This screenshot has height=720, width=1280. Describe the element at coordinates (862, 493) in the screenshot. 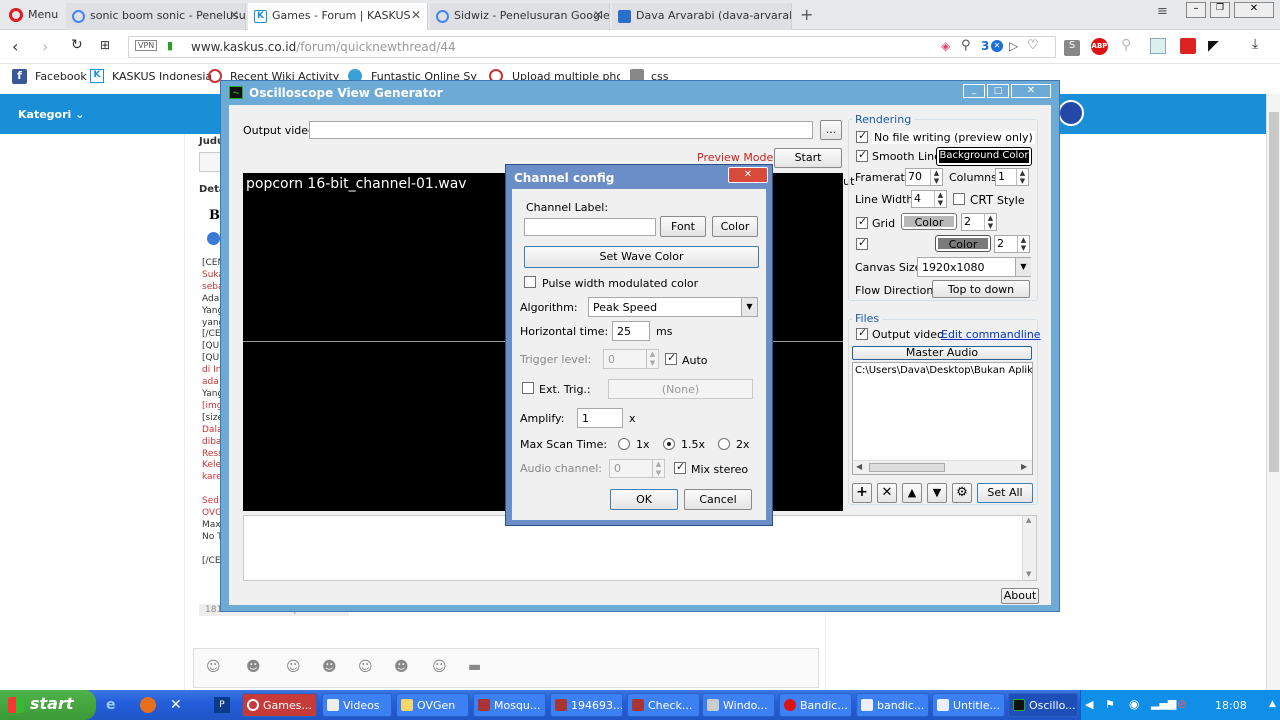

I see `add-icon: +` at that location.